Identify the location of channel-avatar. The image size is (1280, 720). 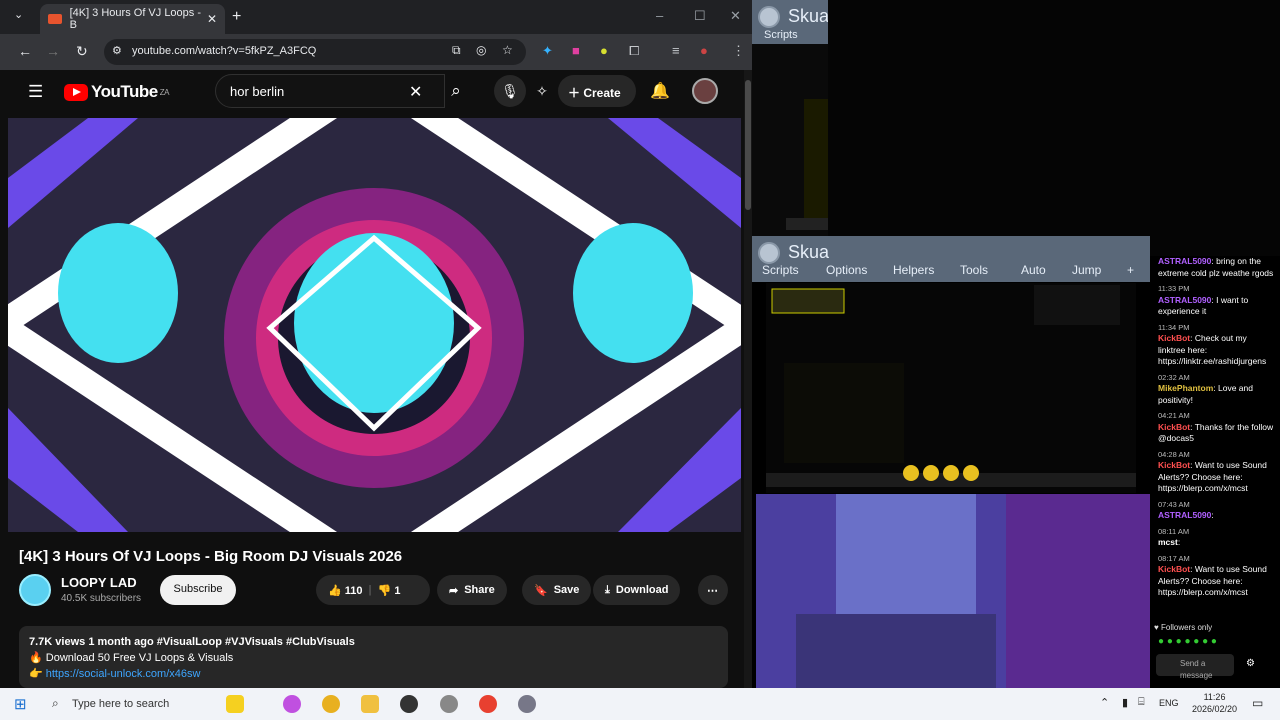
(35, 590).